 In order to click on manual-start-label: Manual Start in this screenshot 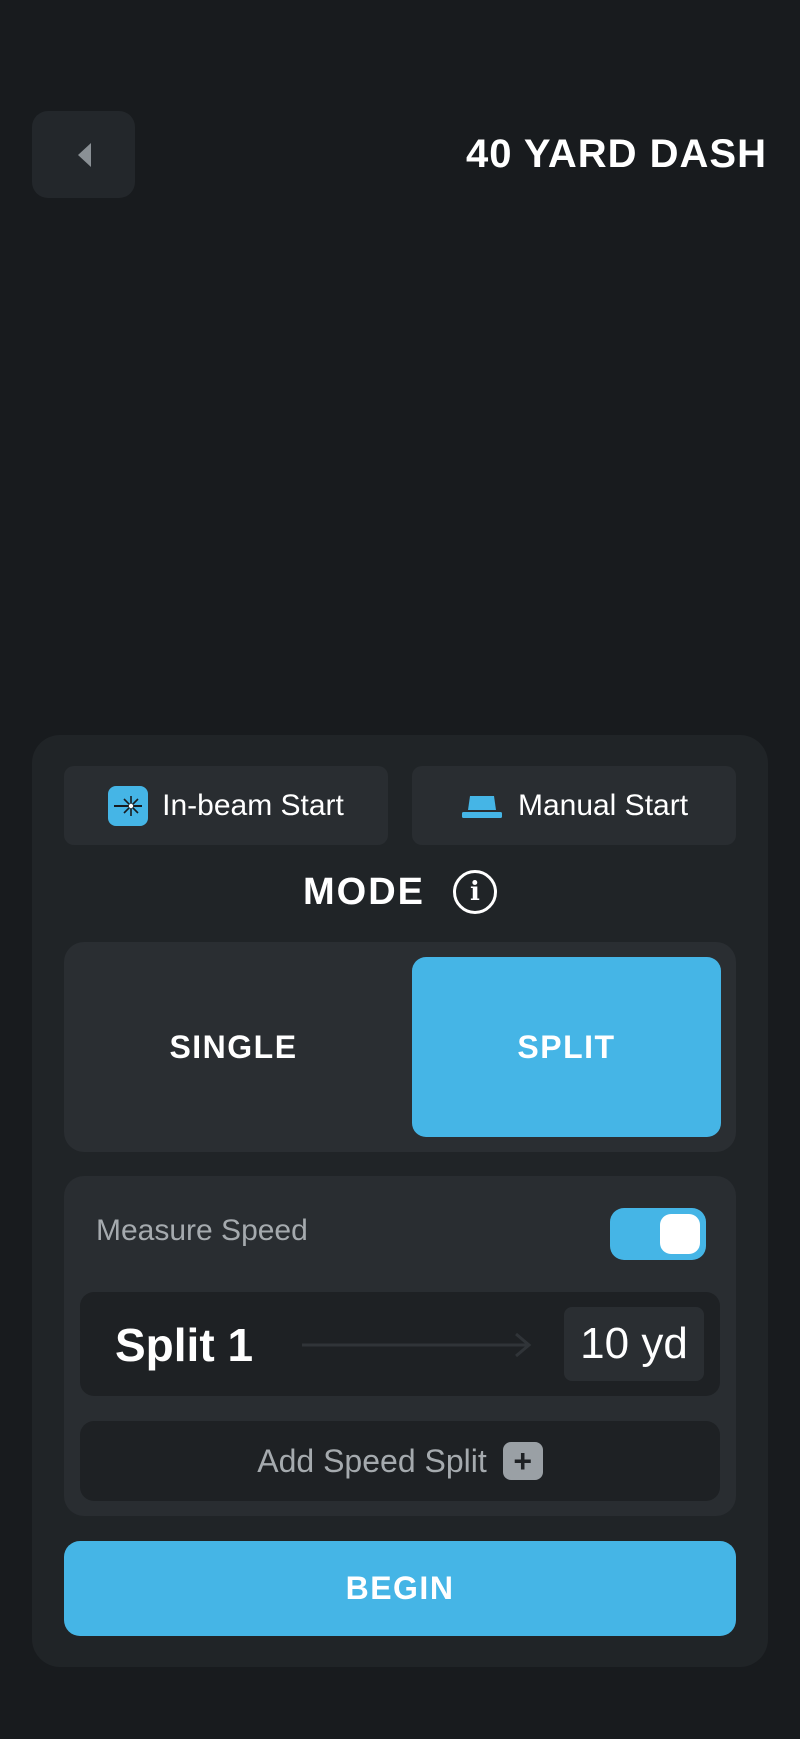, I will do `click(603, 805)`.